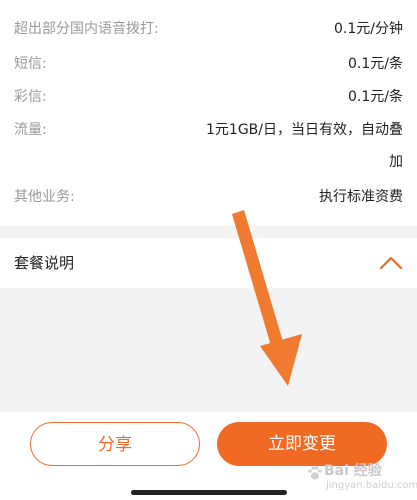 The width and height of the screenshot is (417, 500). Describe the element at coordinates (371, 485) in the screenshot. I see `watermark-subtext: jingyan.baidu.com` at that location.